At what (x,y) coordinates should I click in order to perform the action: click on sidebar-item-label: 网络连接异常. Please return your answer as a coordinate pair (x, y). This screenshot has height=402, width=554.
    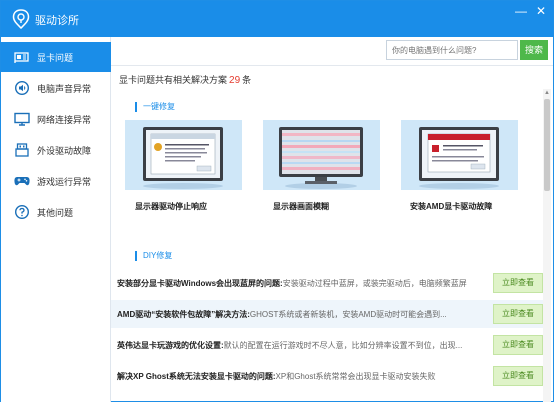
    Looking at the image, I should click on (64, 120).